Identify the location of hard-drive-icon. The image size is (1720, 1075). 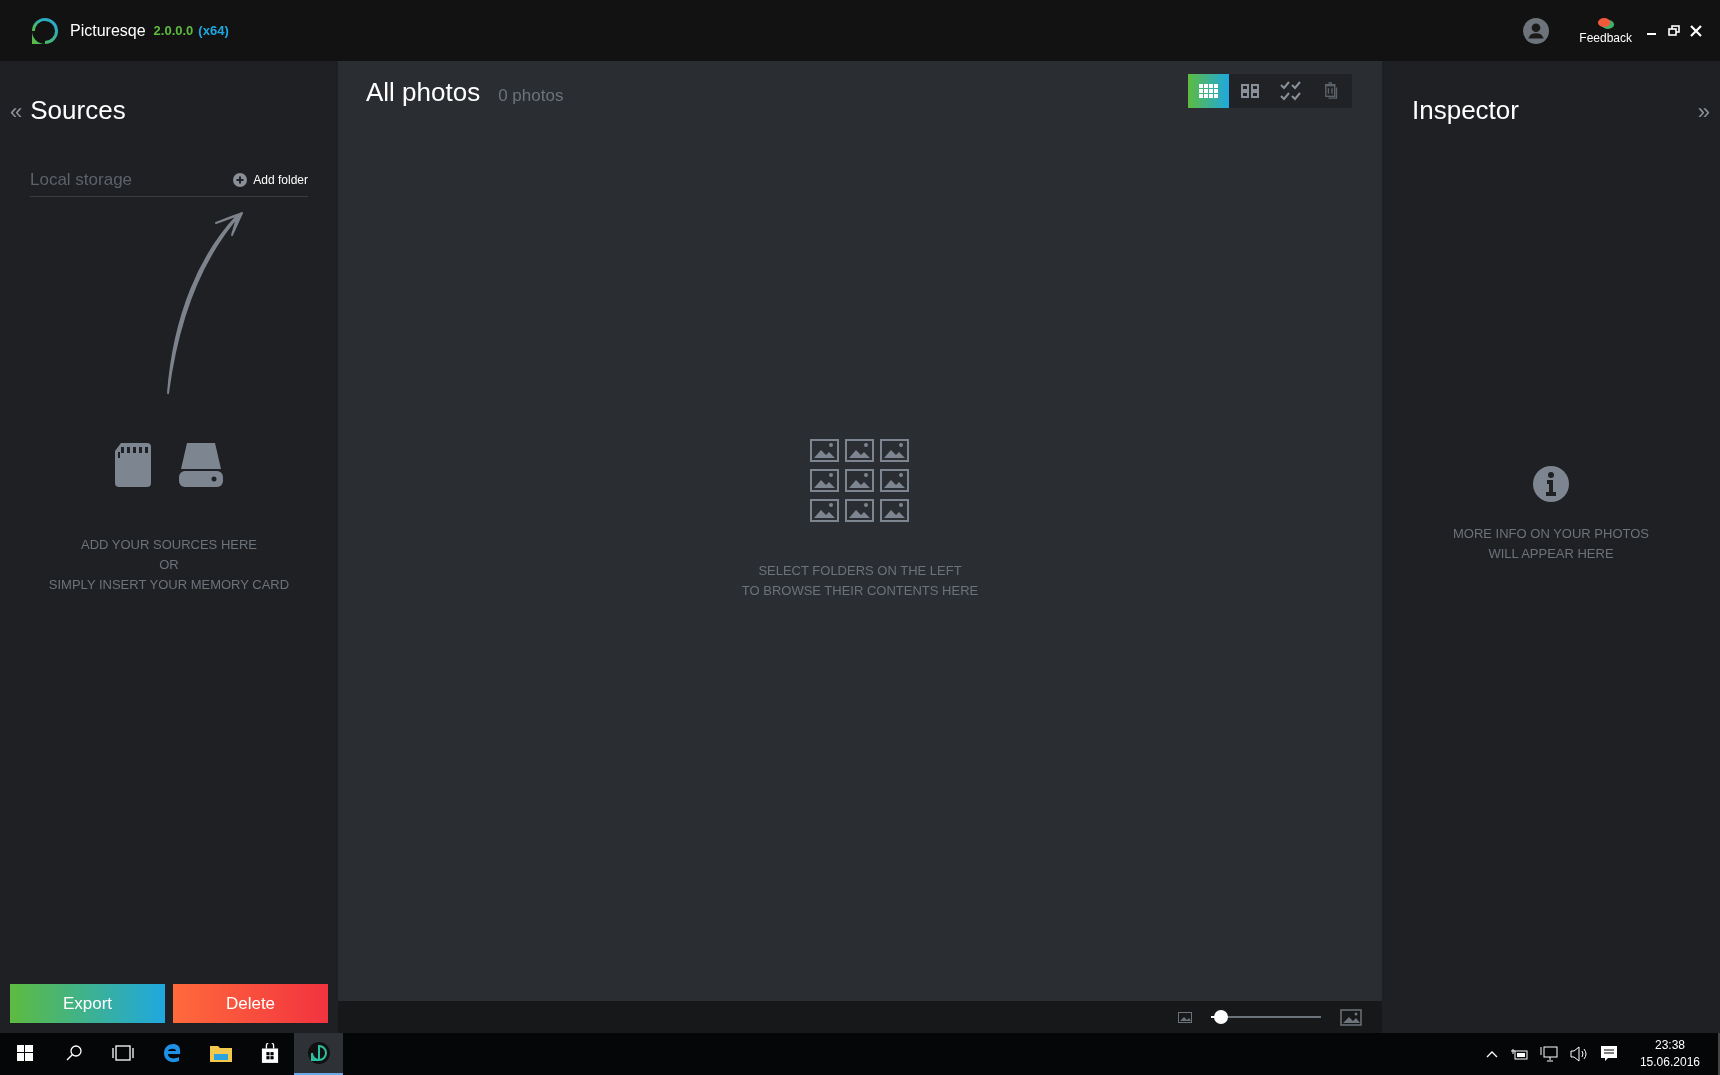
(201, 465).